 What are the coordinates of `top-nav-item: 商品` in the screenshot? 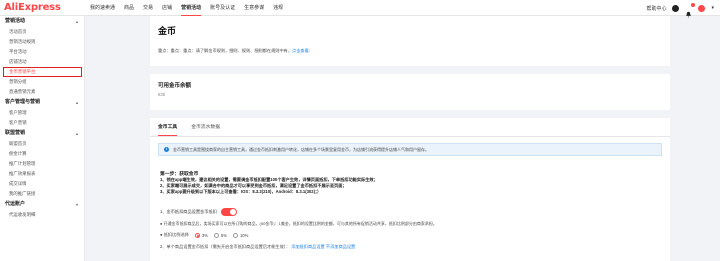 It's located at (129, 8).